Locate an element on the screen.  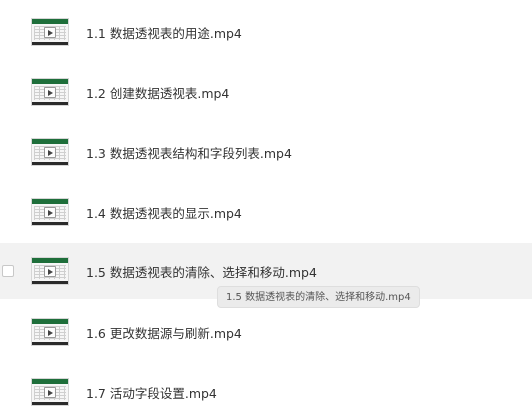
file-name: 1.7 活动字段设置.mp4 is located at coordinates (151, 392).